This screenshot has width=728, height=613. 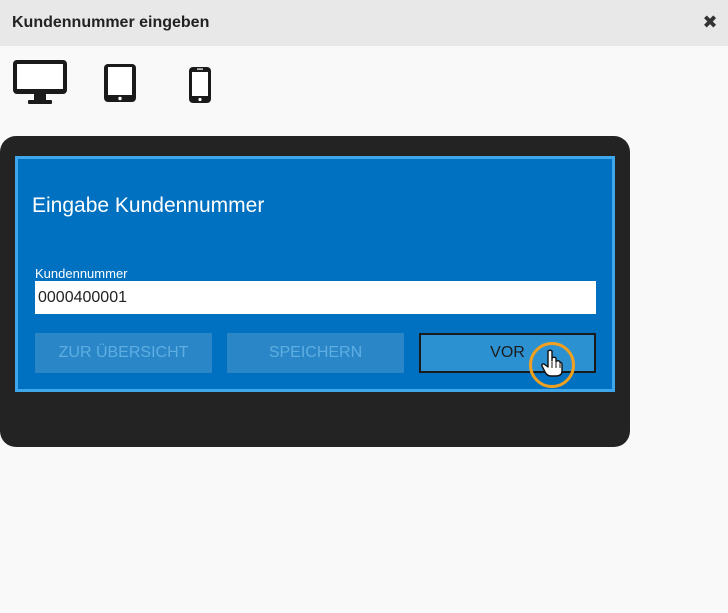 What do you see at coordinates (364, 81) in the screenshot?
I see `device-switcher` at bounding box center [364, 81].